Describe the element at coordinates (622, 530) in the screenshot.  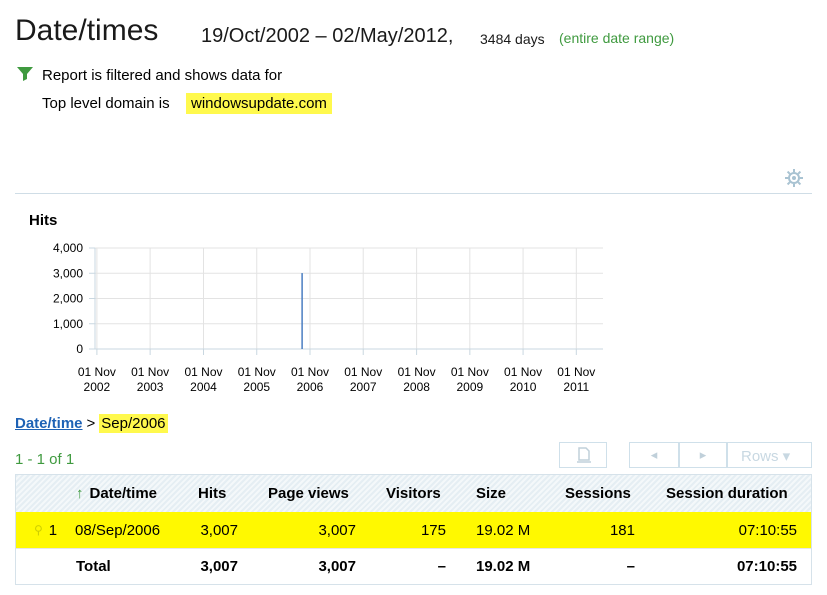
I see `cell-sessions: 181` at that location.